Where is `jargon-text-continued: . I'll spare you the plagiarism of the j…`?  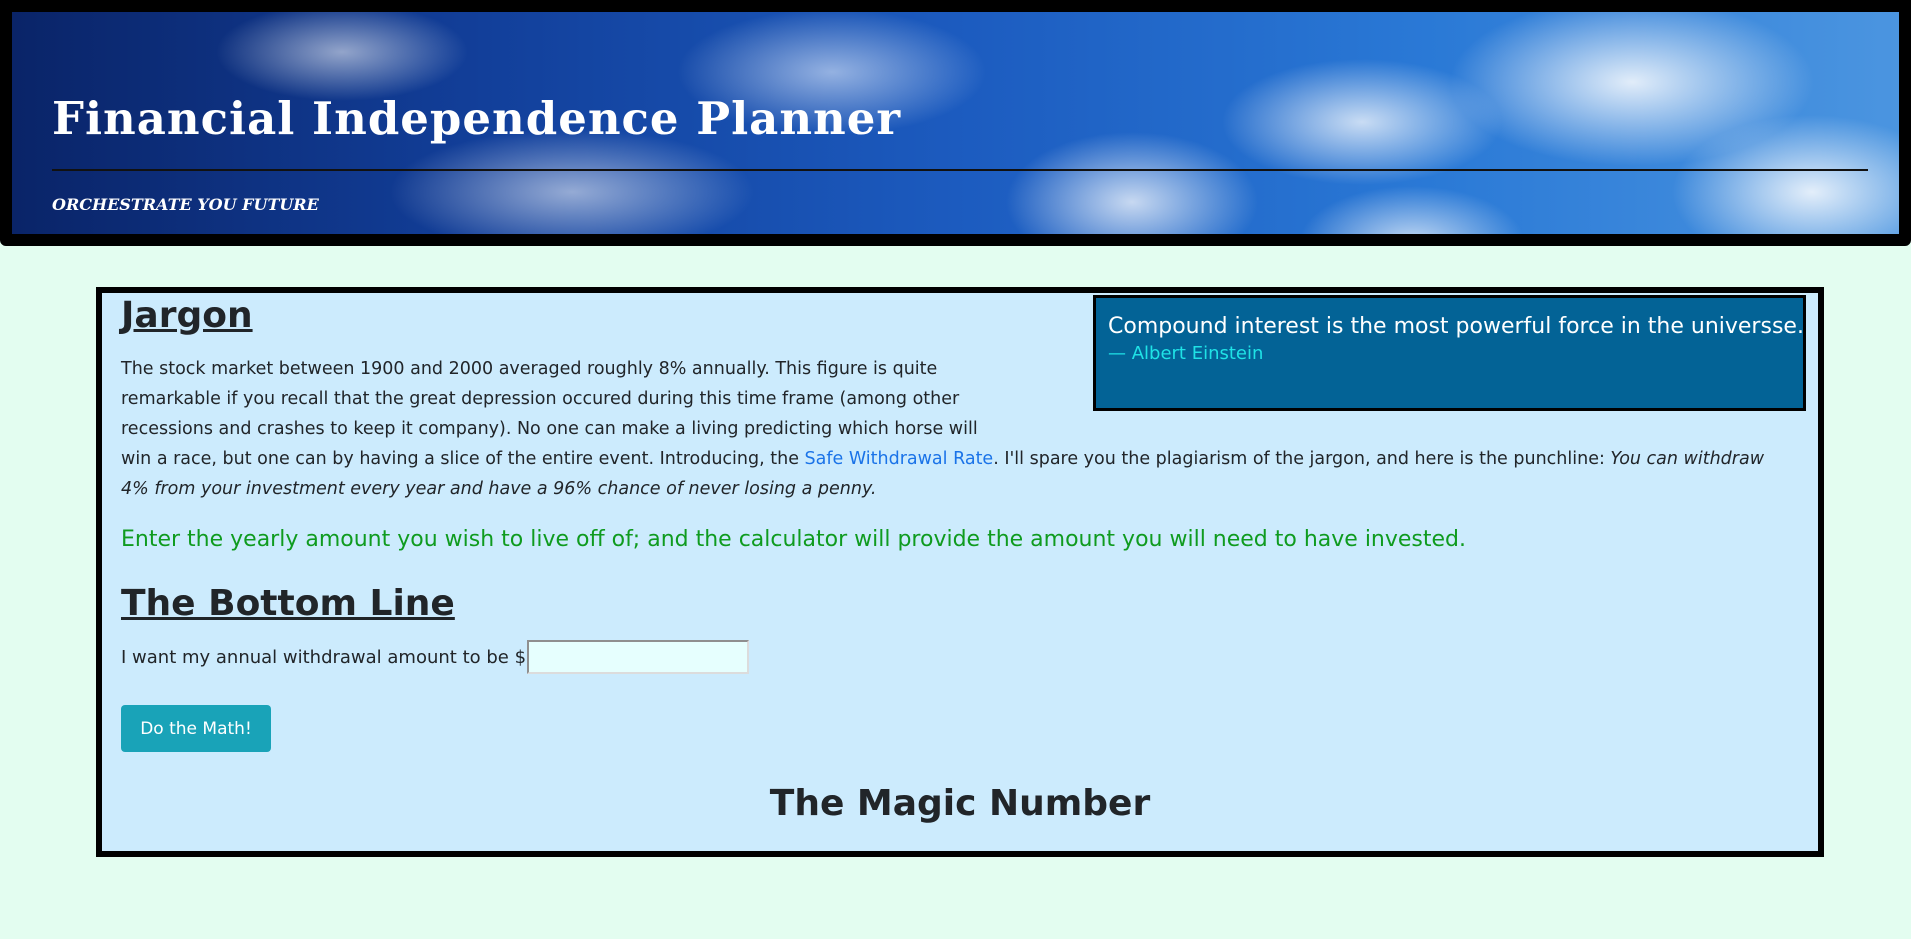
jargon-text-continued: . I'll spare you the plagiarism of the j… is located at coordinates (1302, 459).